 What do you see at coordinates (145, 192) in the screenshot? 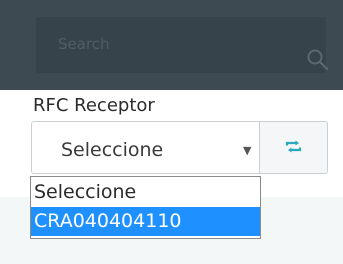
I see `dropdown-option-seleccione: Seleccione` at bounding box center [145, 192].